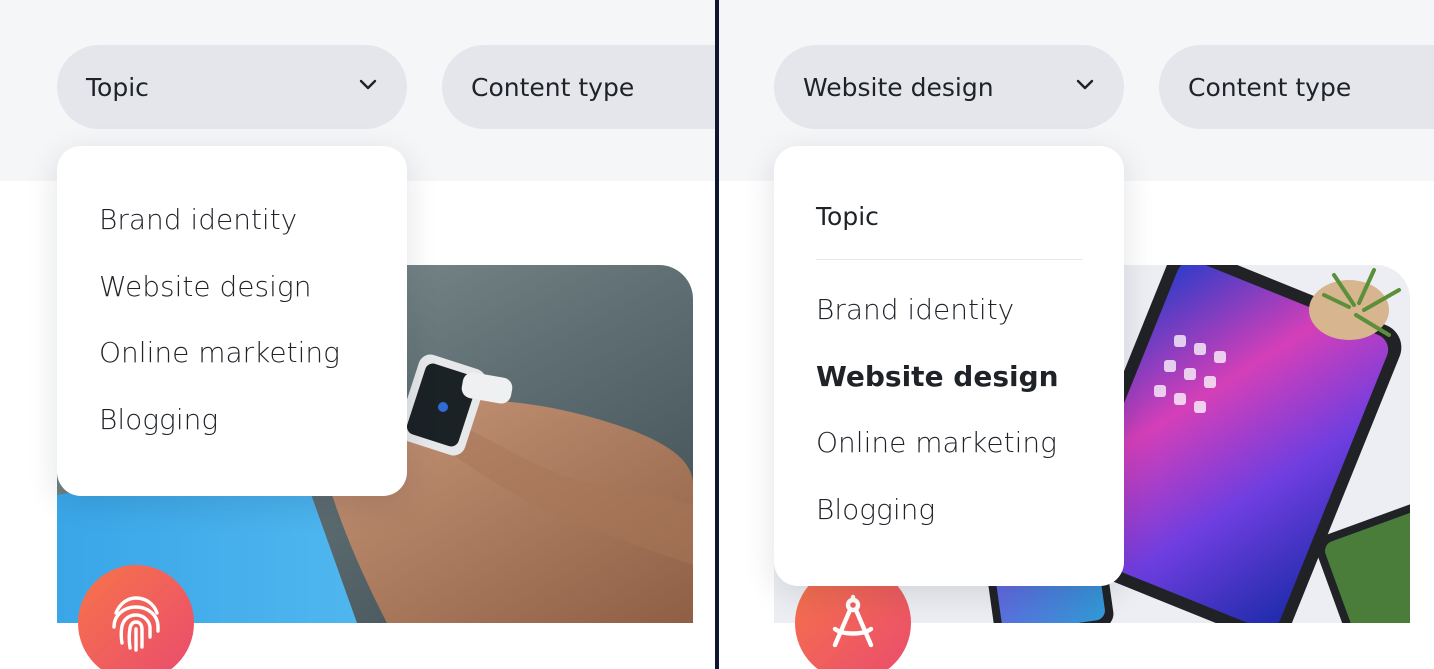 The width and height of the screenshot is (1434, 669). I want to click on topic-filter-dropdown: Topic, so click(232, 87).